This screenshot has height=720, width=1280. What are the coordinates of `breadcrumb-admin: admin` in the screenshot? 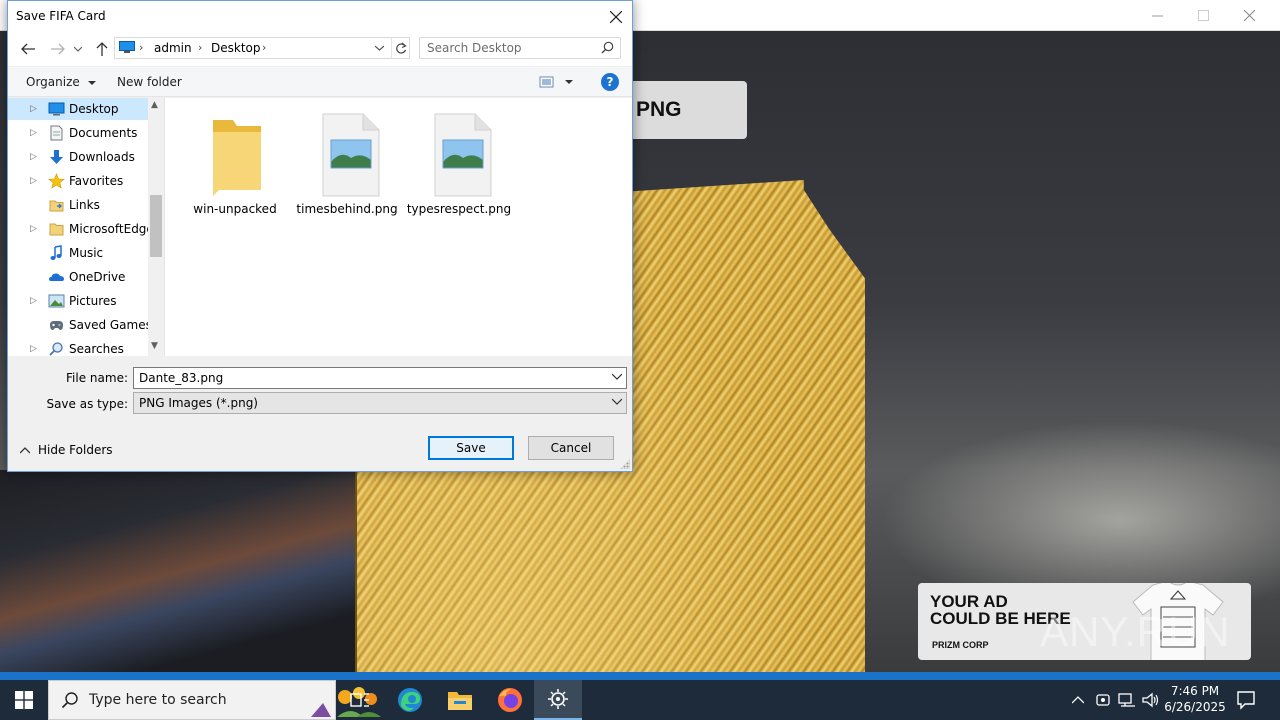 It's located at (173, 48).